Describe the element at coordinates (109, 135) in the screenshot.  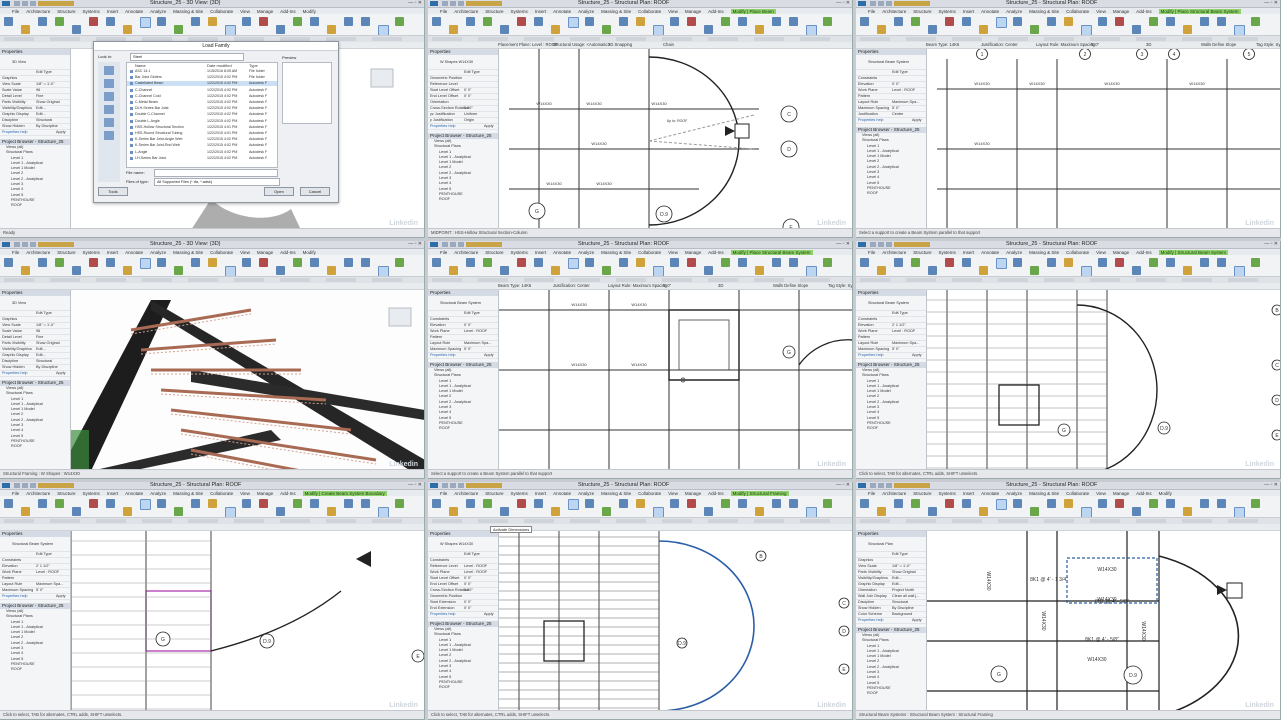
I see `place-6-icon` at that location.